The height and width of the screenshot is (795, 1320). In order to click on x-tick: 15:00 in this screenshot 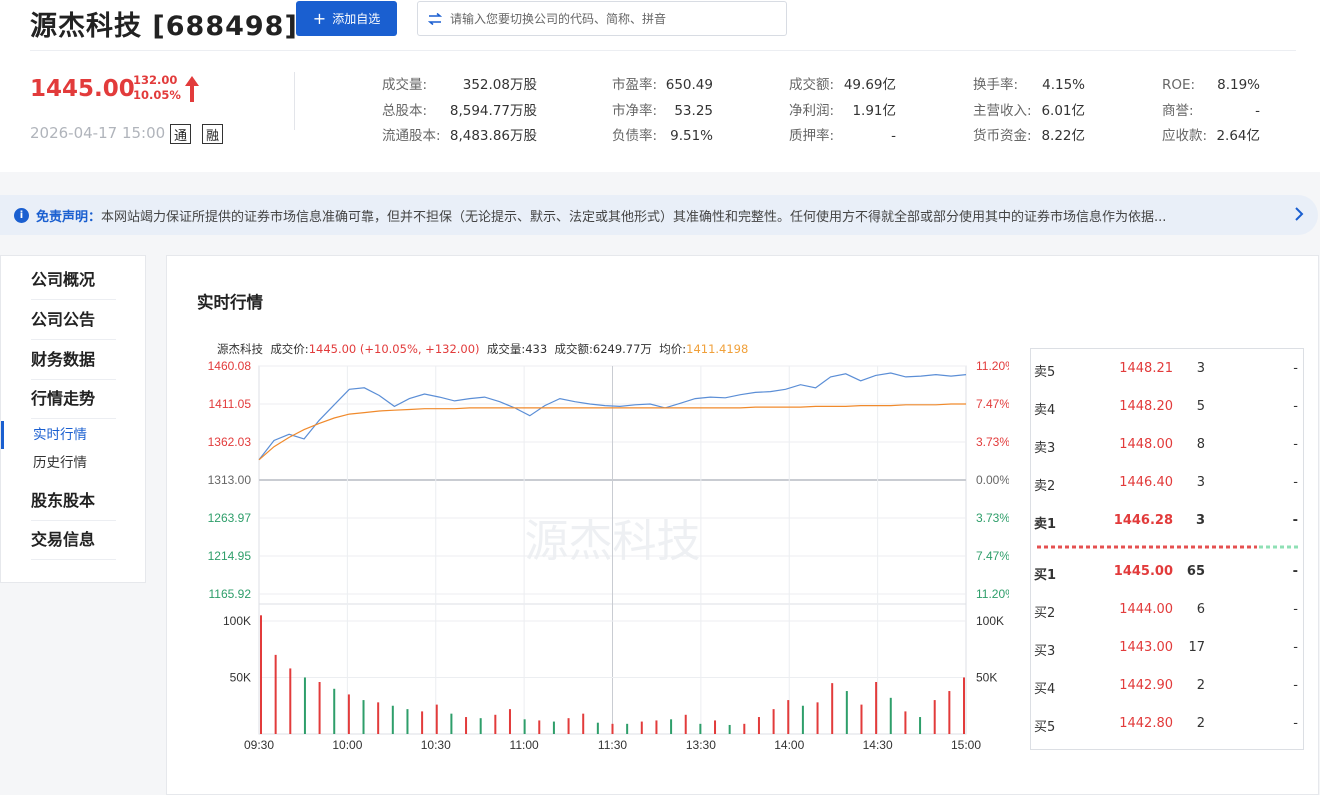, I will do `click(966, 745)`.